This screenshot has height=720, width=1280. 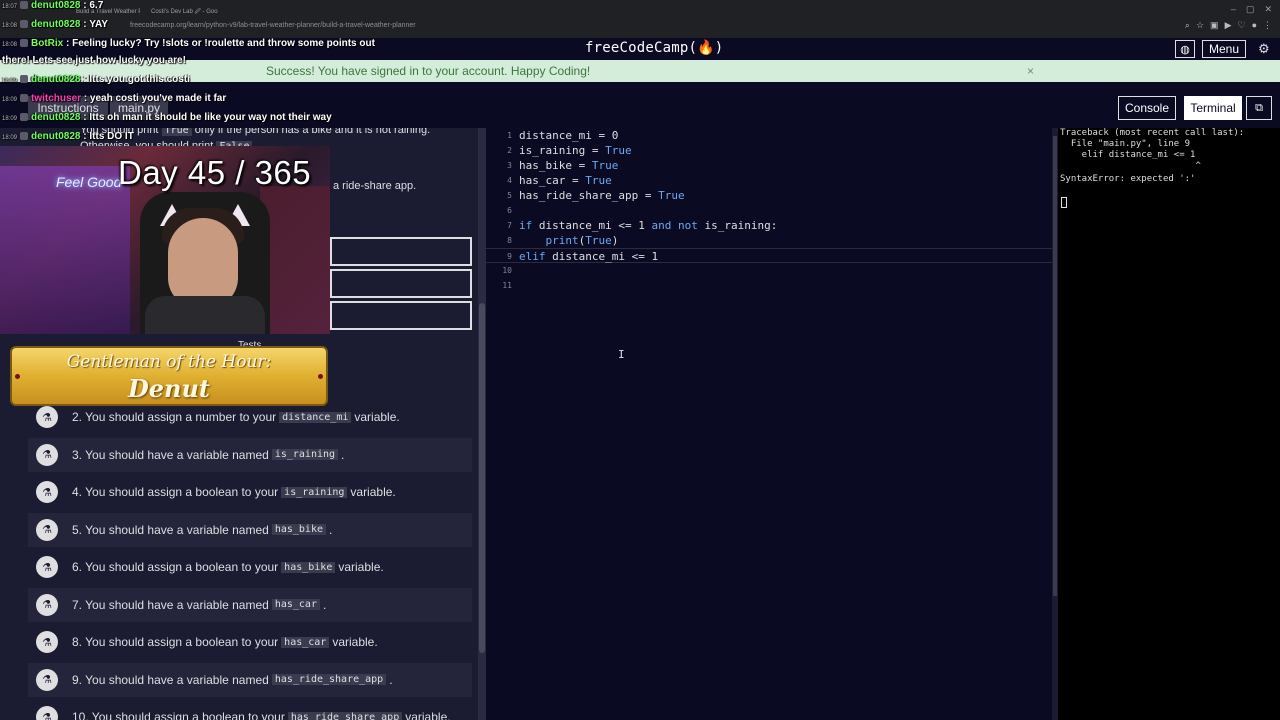 I want to click on code-line: 4 has_car = True, so click(x=772, y=180).